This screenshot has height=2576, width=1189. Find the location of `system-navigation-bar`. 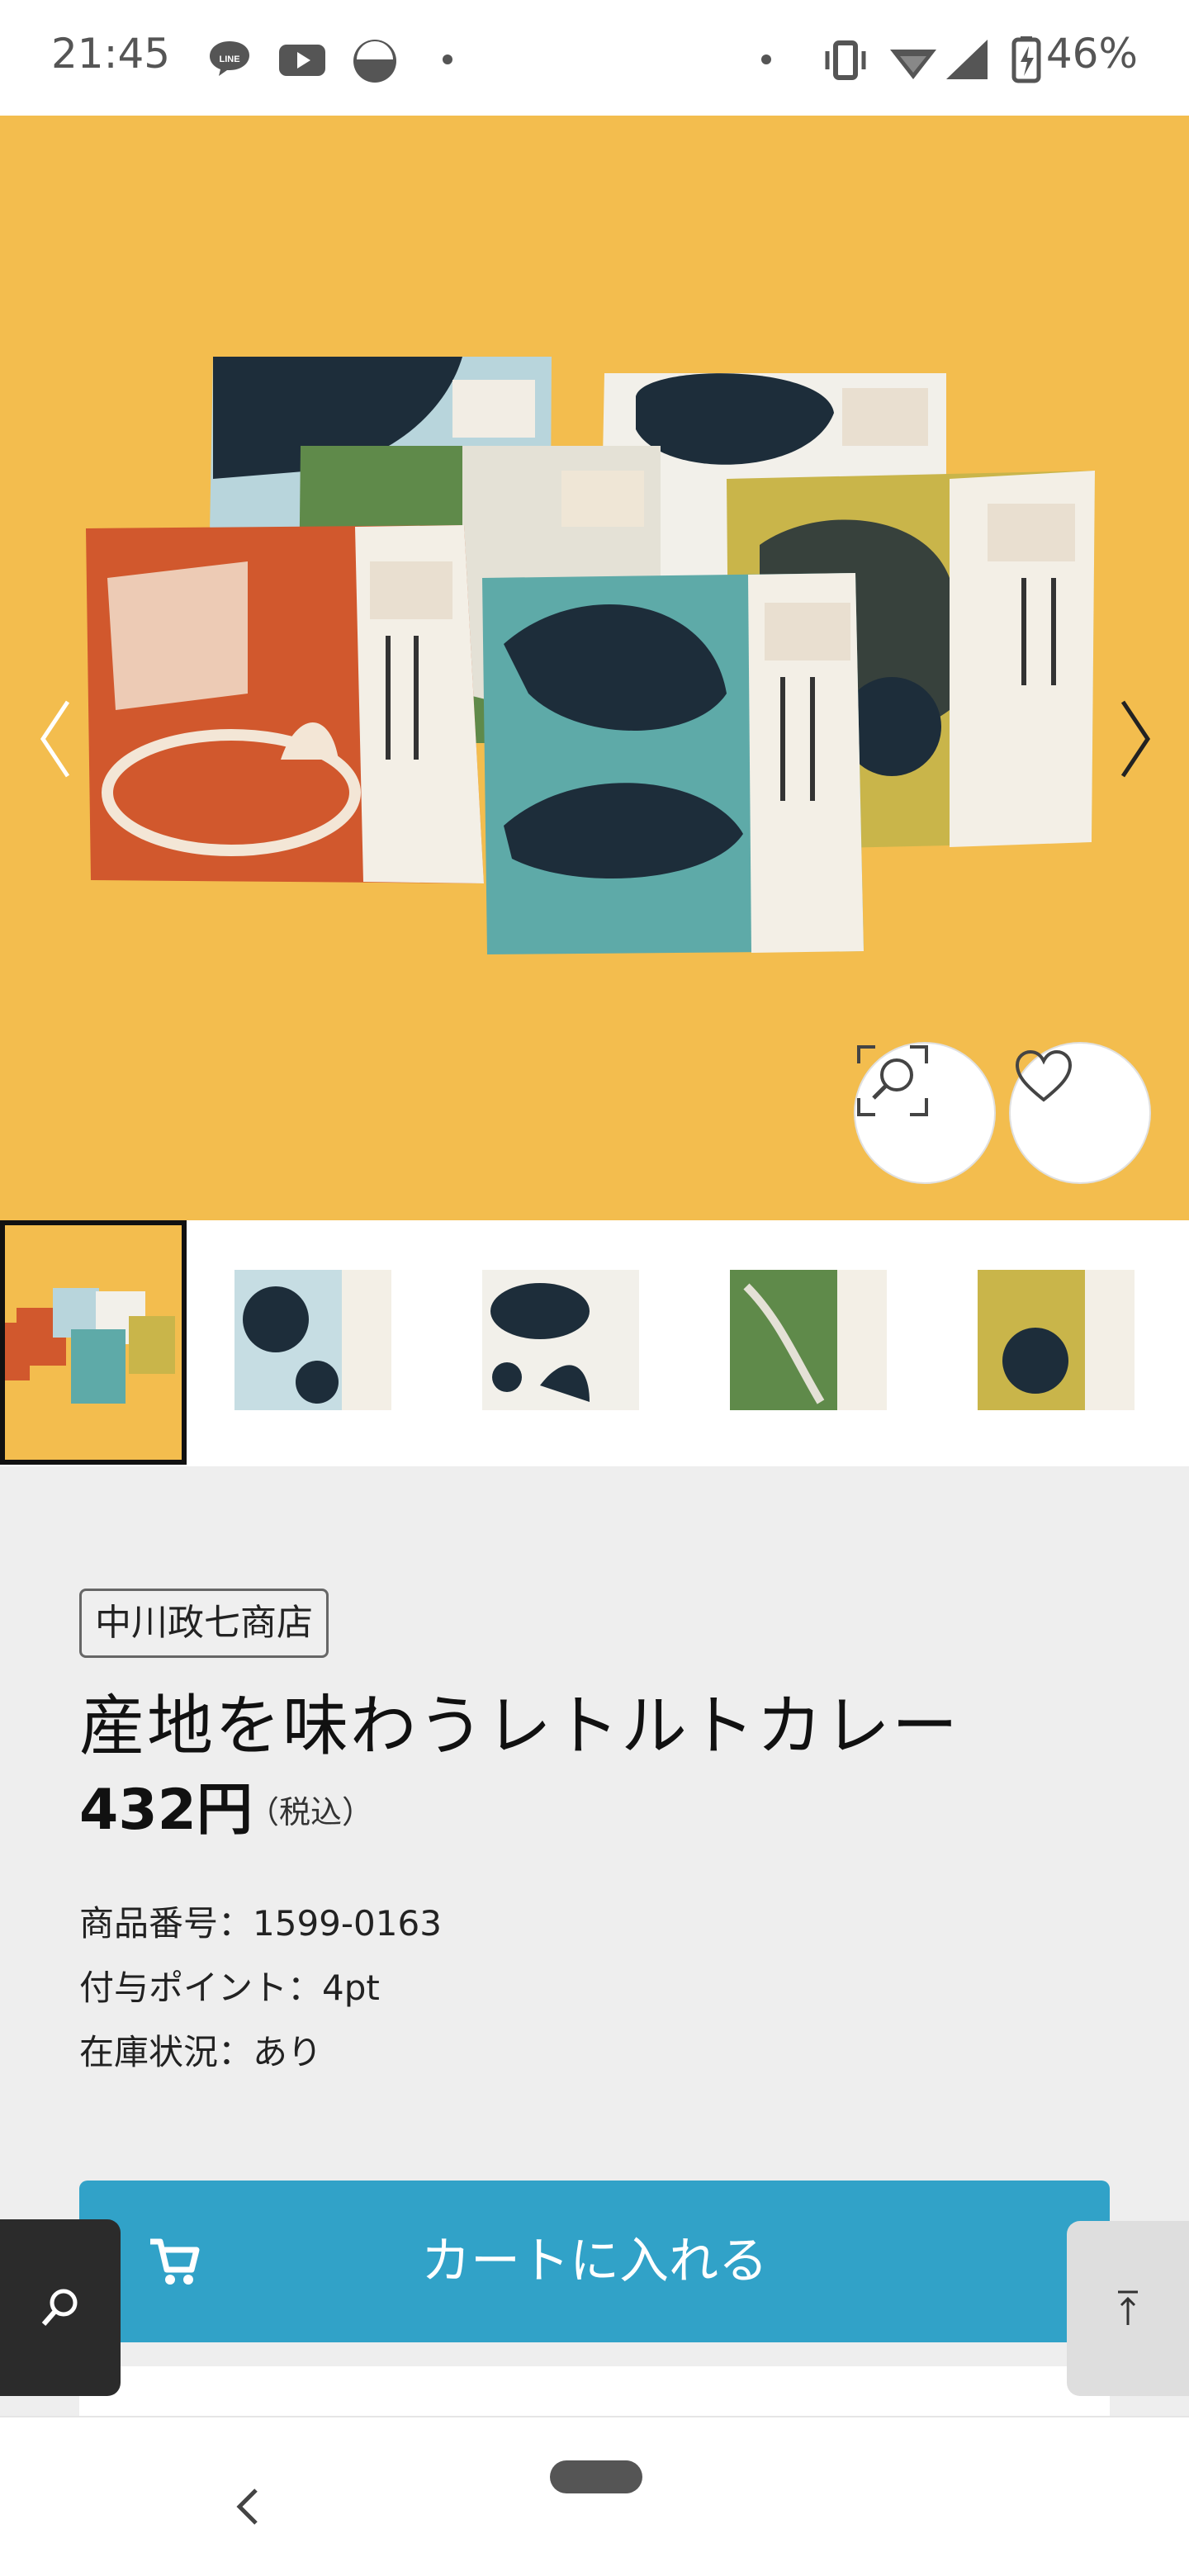

system-navigation-bar is located at coordinates (594, 2496).